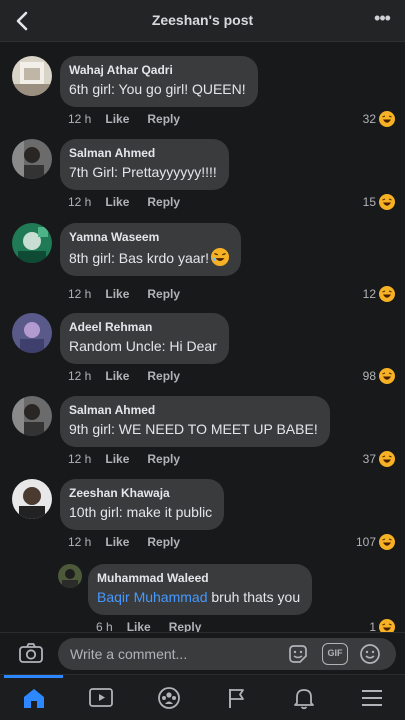 This screenshot has height=720, width=405. I want to click on comment-input, so click(170, 654).